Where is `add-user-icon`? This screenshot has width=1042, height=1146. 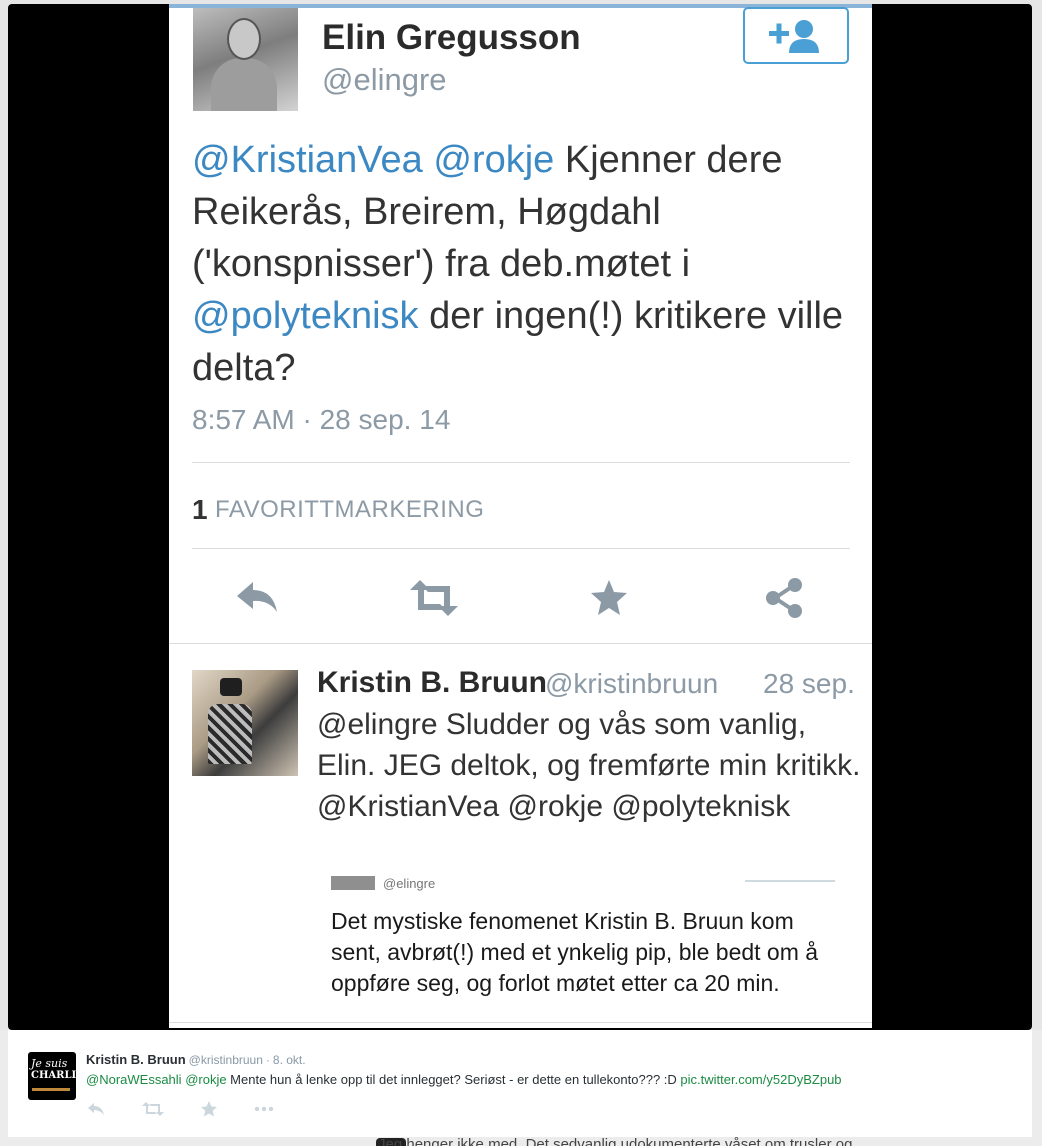
add-user-icon is located at coordinates (794, 36).